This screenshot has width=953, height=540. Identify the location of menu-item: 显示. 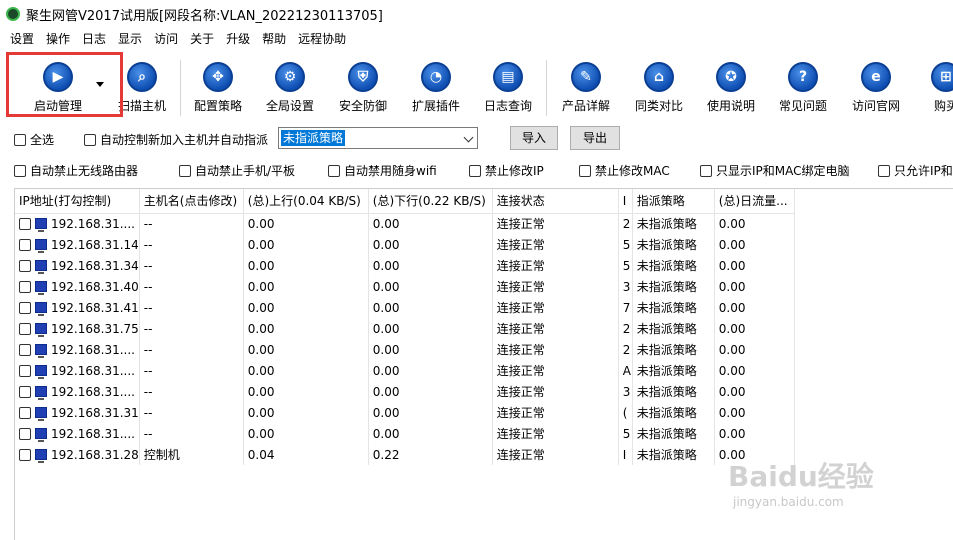
(130, 38).